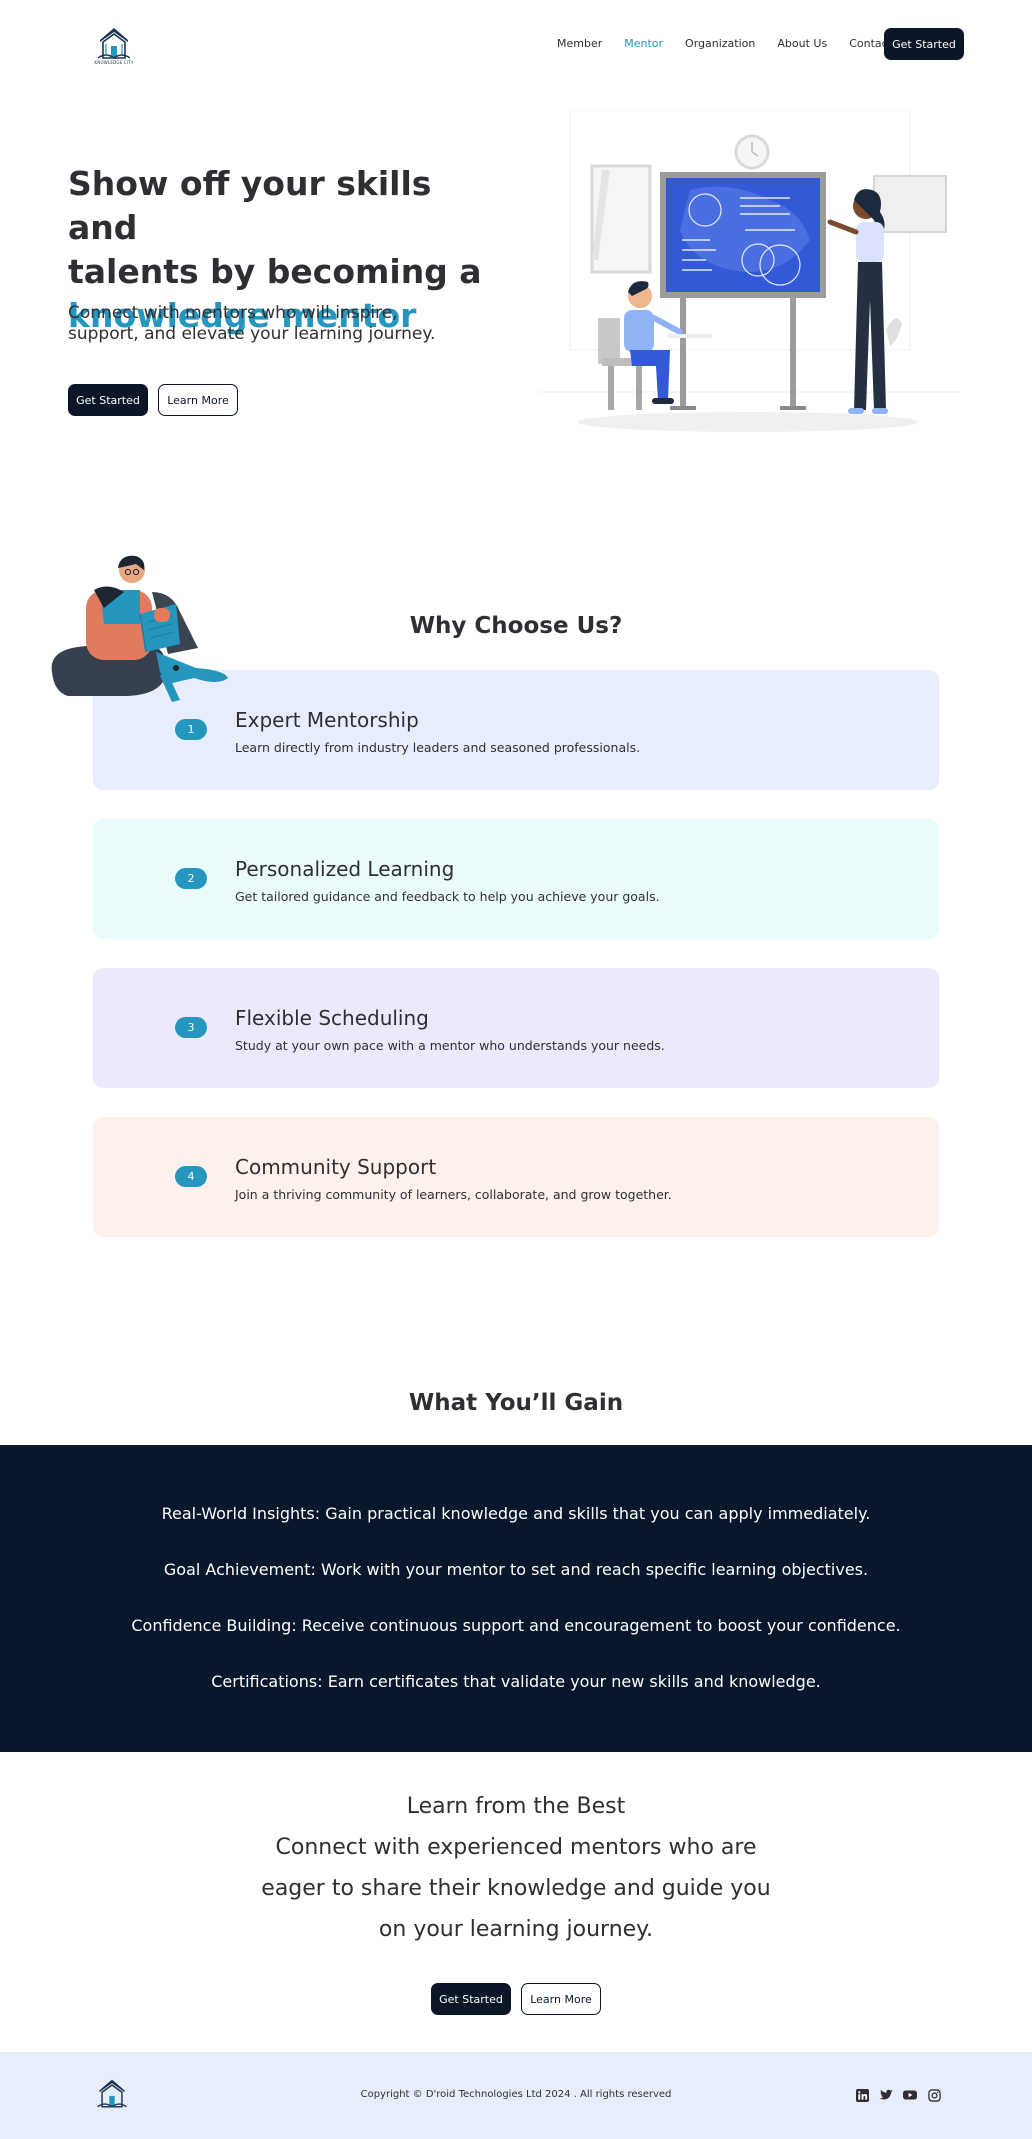  Describe the element at coordinates (934, 2095) in the screenshot. I see `instagram-icon` at that location.